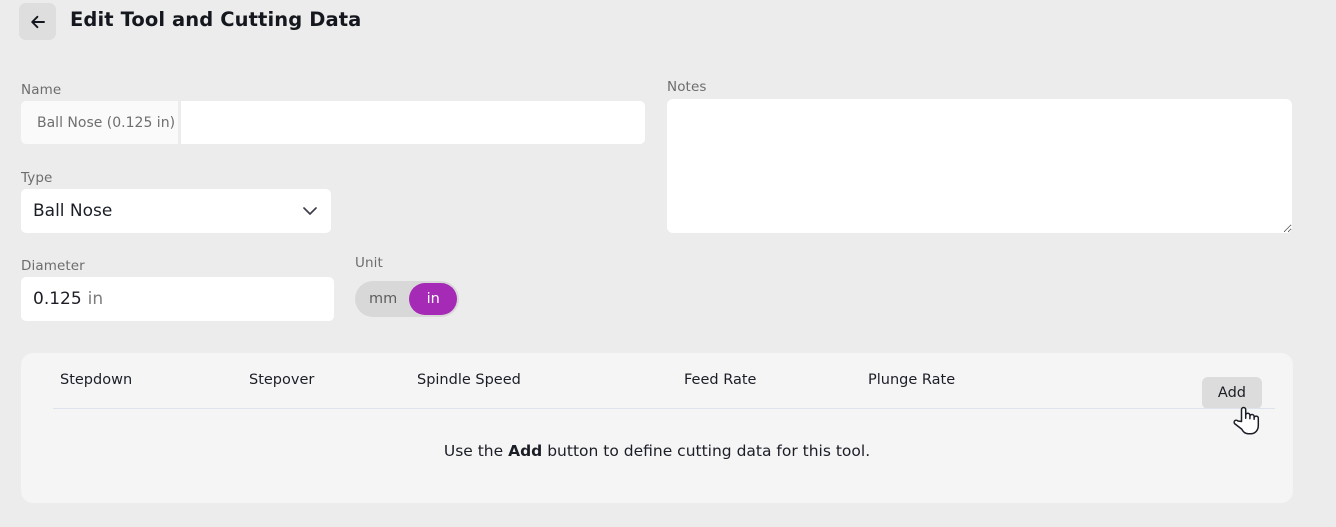 Image resolution: width=1336 pixels, height=527 pixels. I want to click on add-button: Add, so click(1231, 393).